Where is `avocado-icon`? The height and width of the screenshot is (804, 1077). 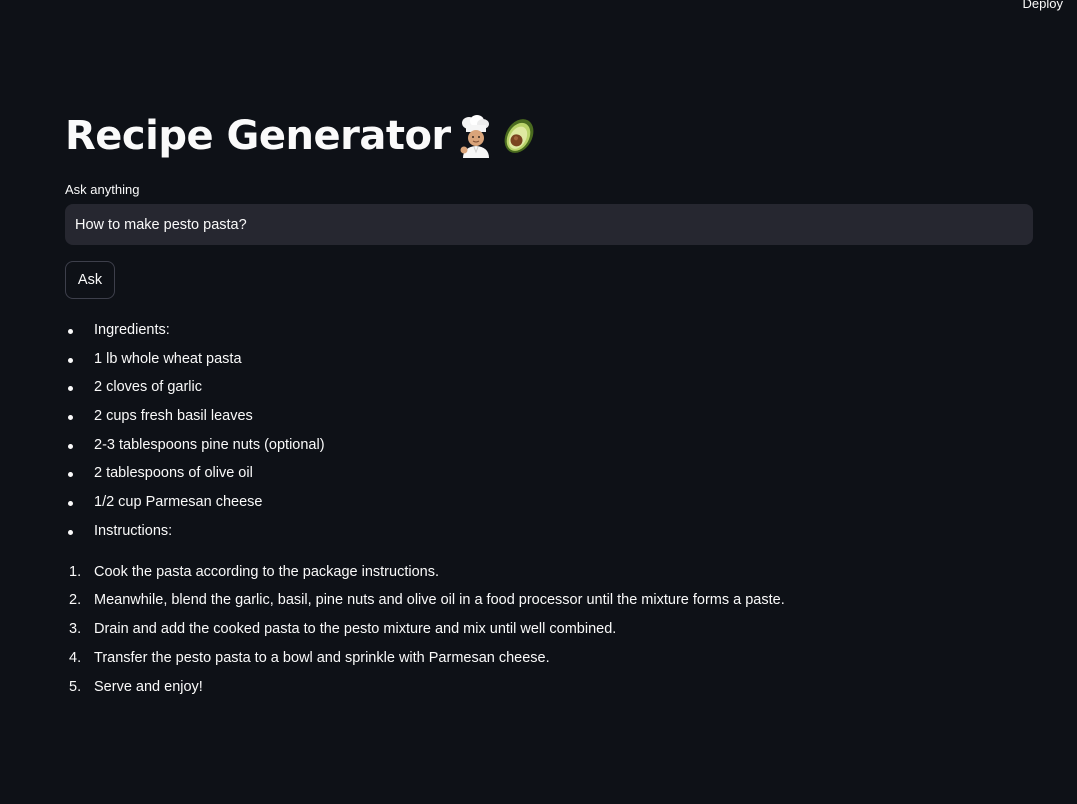 avocado-icon is located at coordinates (519, 136).